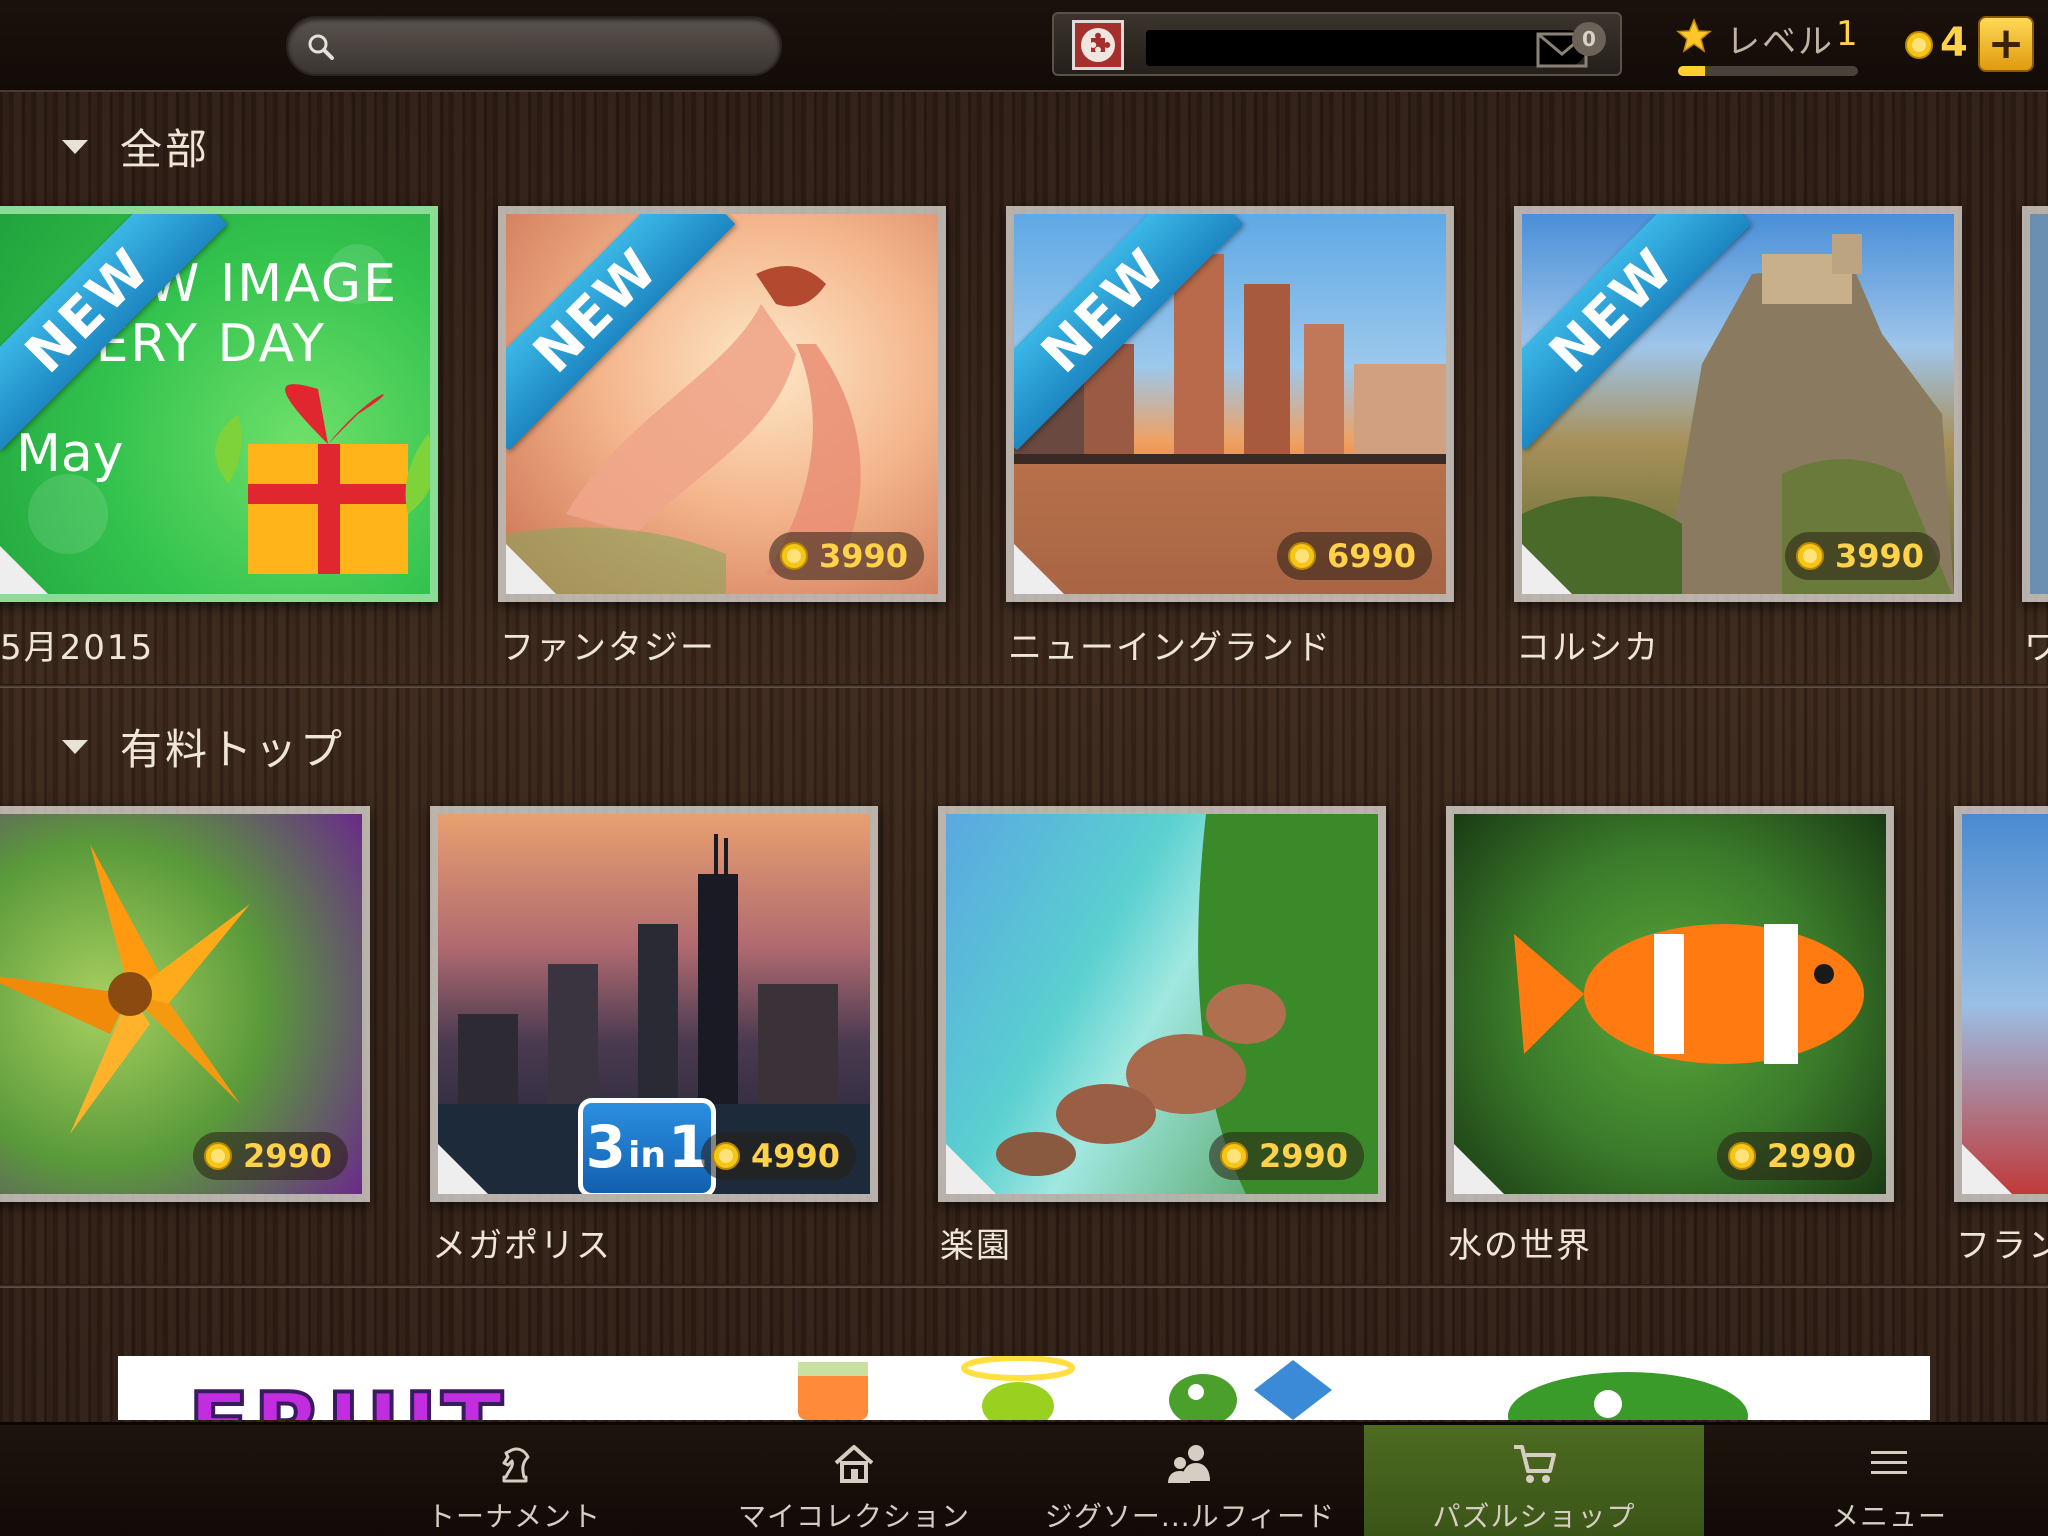 Image resolution: width=2048 pixels, height=1536 pixels. I want to click on cart-icon, so click(1535, 1464).